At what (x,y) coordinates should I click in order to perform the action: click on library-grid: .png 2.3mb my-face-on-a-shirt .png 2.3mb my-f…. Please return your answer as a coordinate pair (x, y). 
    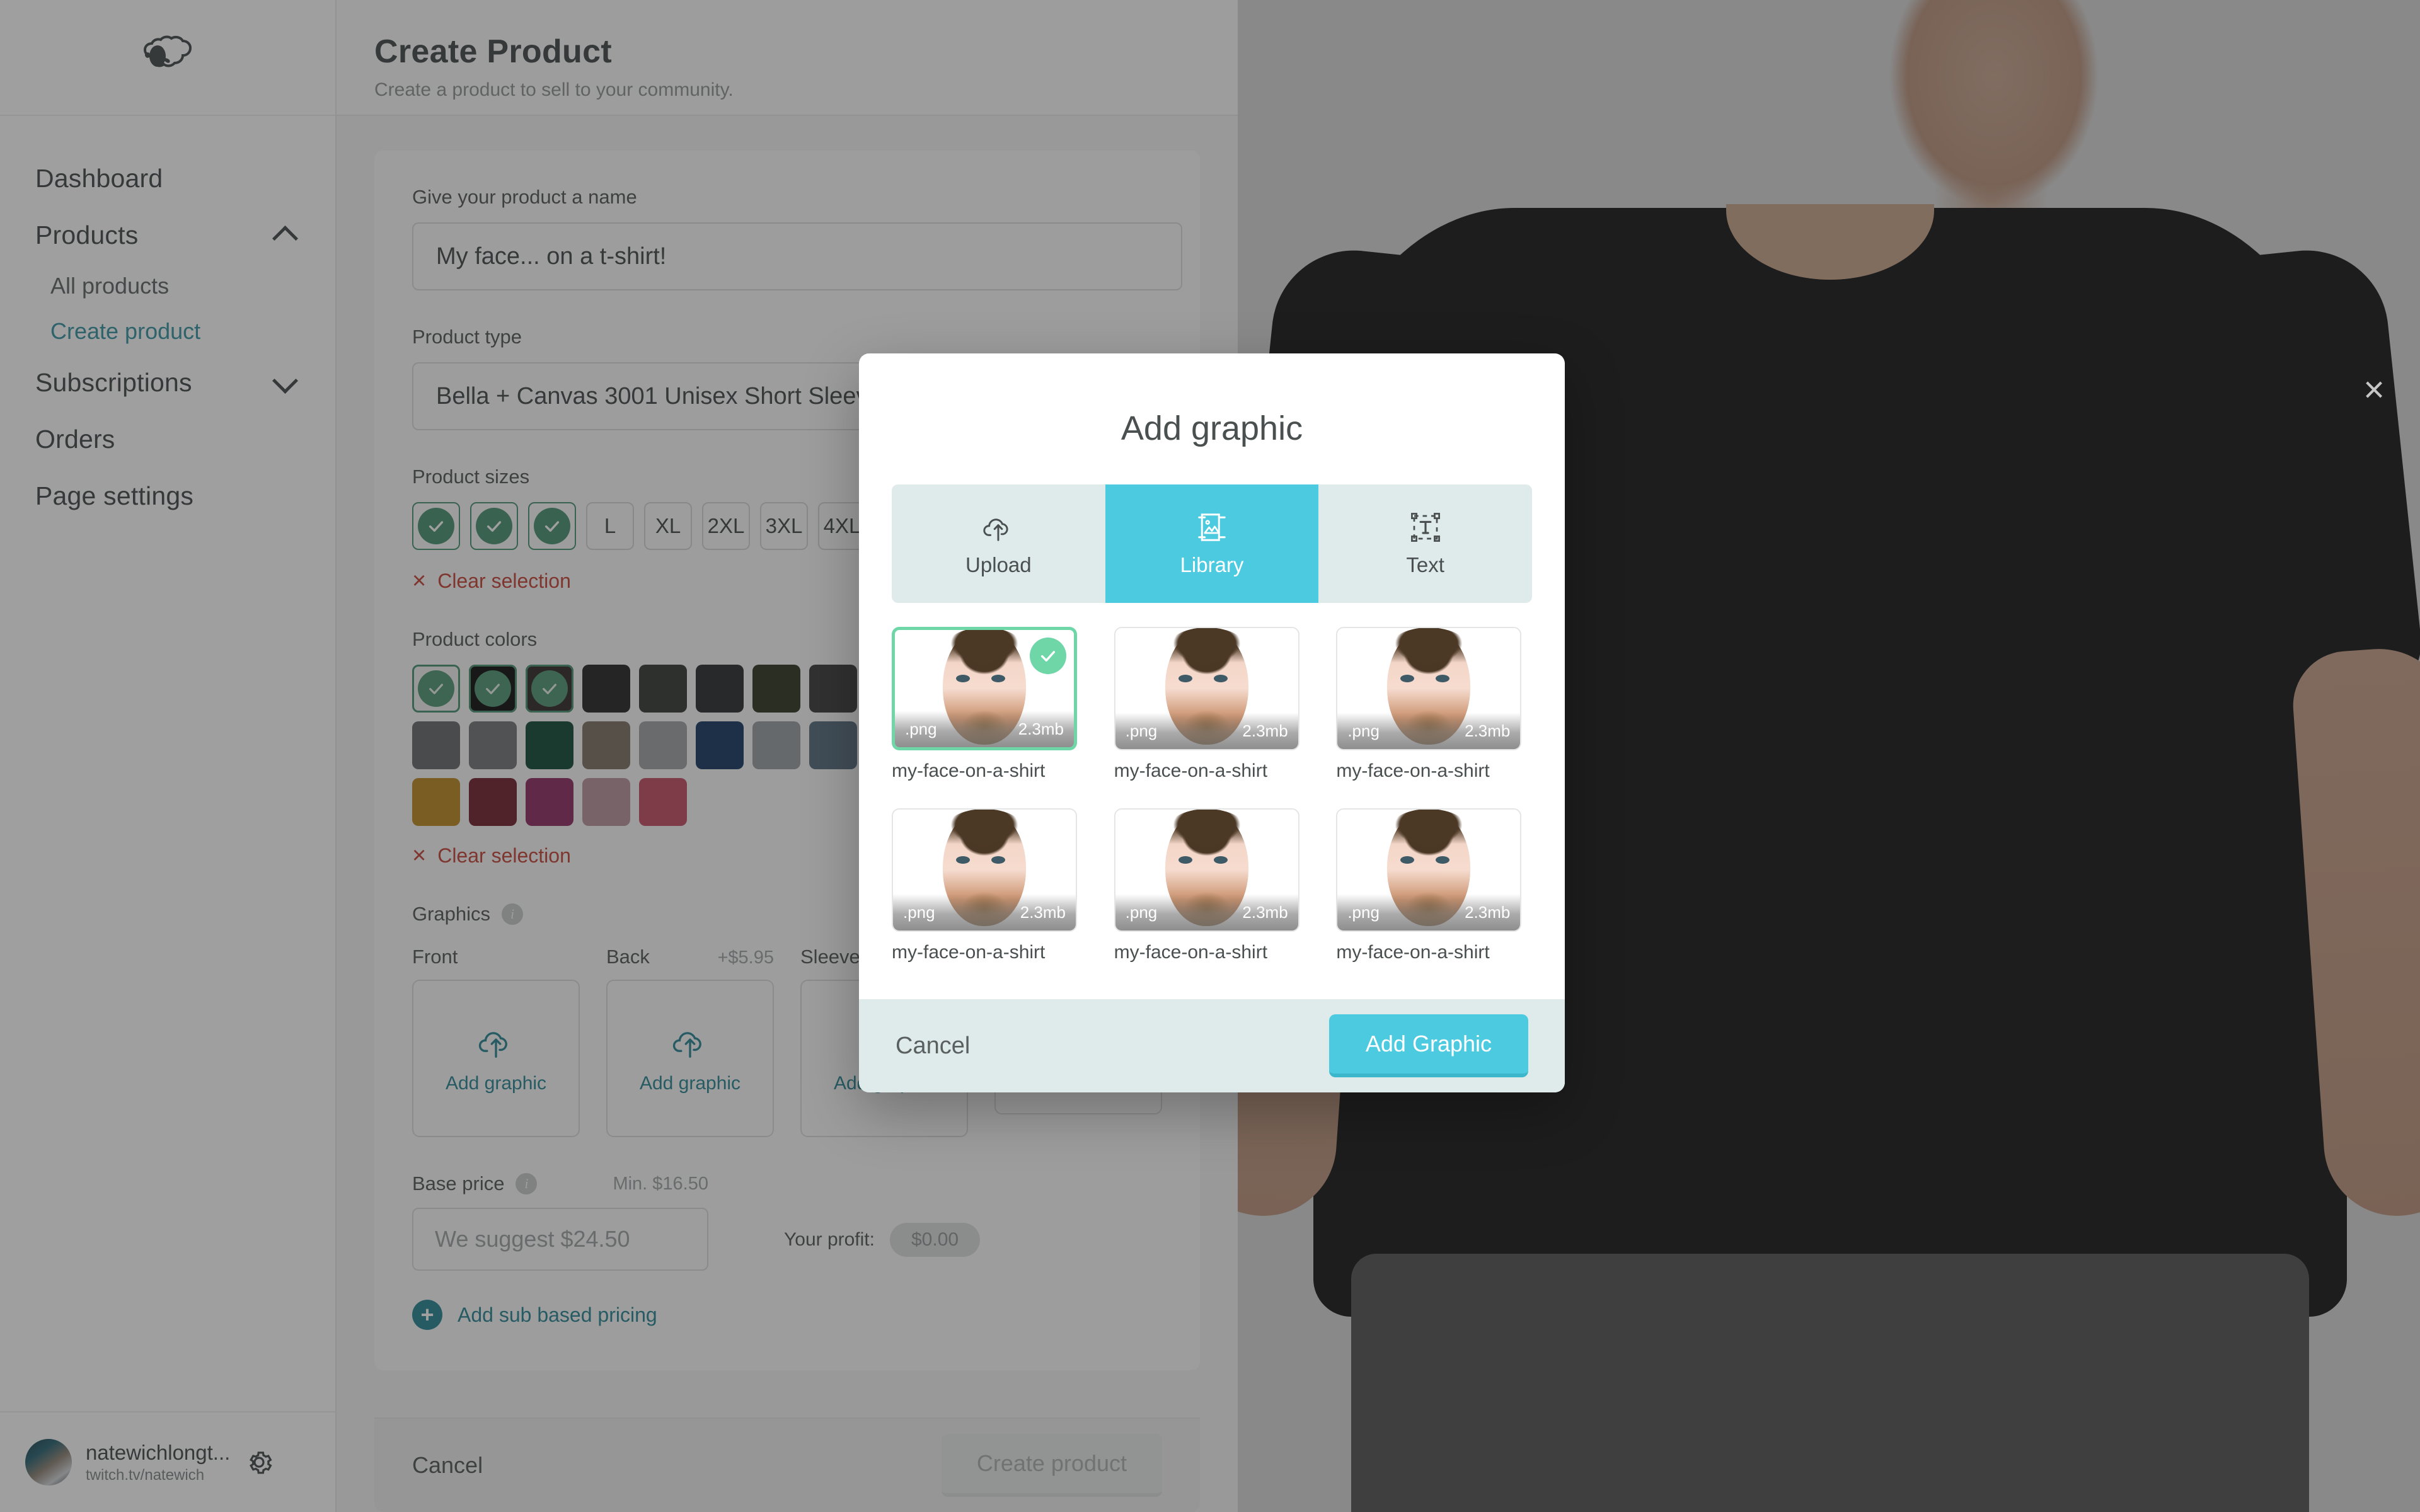
    Looking at the image, I should click on (1212, 795).